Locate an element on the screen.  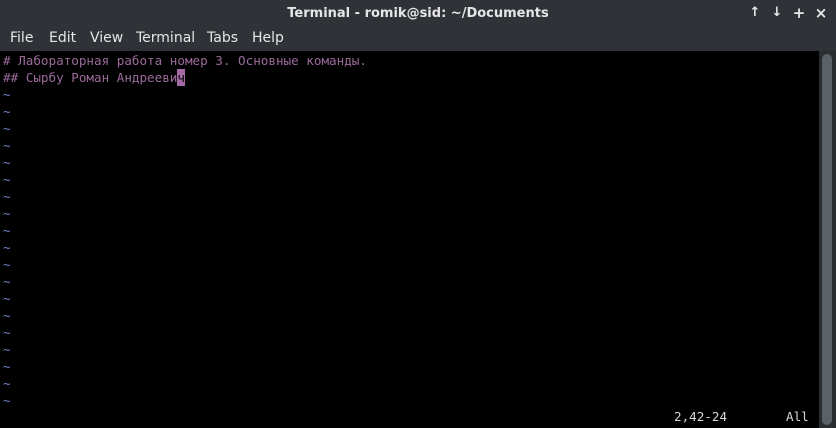
menu-help: Help is located at coordinates (268, 39).